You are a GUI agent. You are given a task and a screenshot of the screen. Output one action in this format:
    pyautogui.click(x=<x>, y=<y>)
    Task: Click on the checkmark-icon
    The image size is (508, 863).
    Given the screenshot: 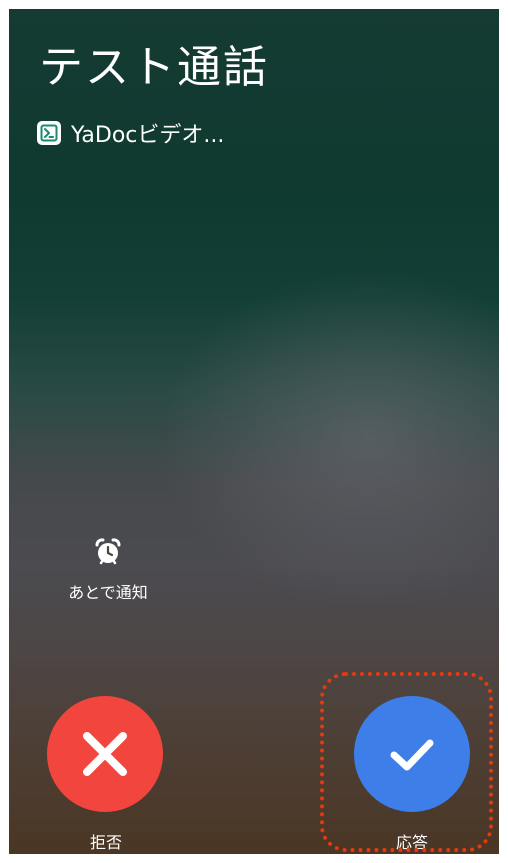 What is the action you would take?
    pyautogui.click(x=412, y=755)
    